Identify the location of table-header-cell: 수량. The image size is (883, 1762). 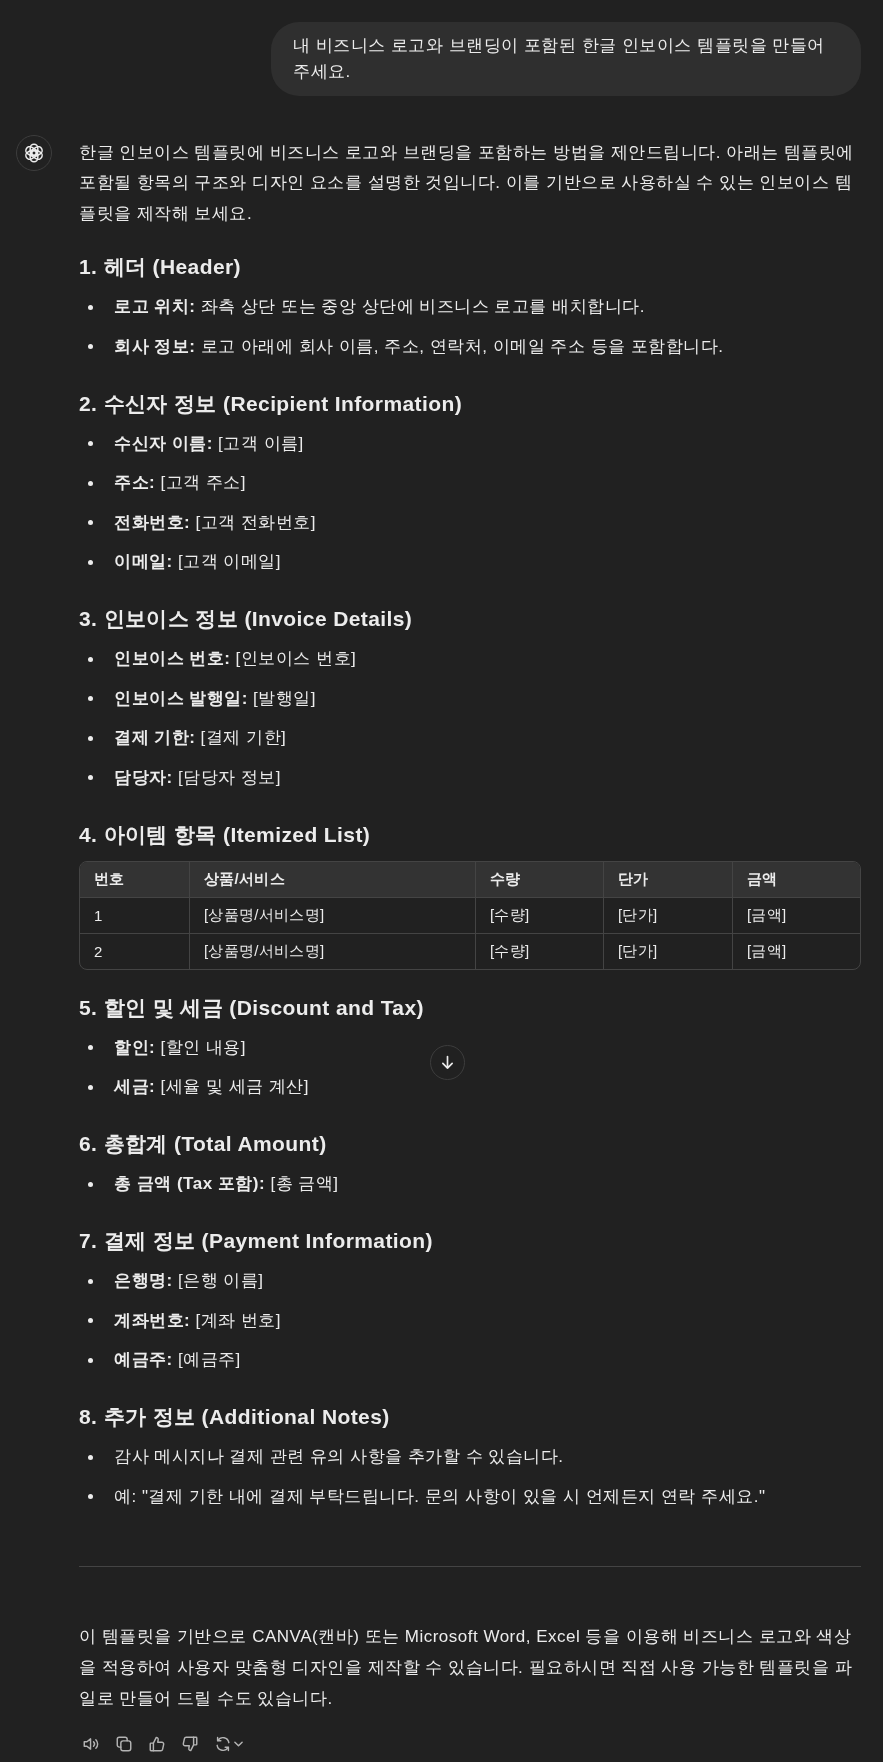
(539, 879).